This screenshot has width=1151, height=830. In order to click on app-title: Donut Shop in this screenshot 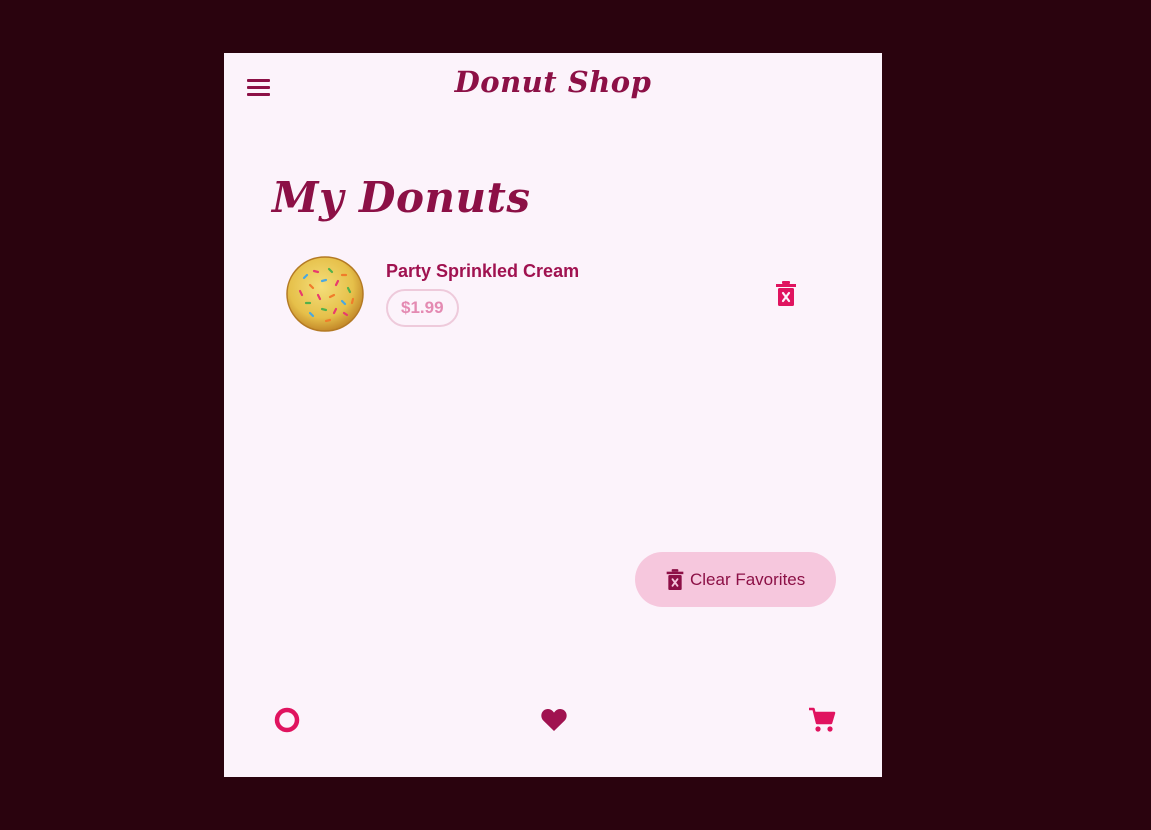, I will do `click(553, 82)`.